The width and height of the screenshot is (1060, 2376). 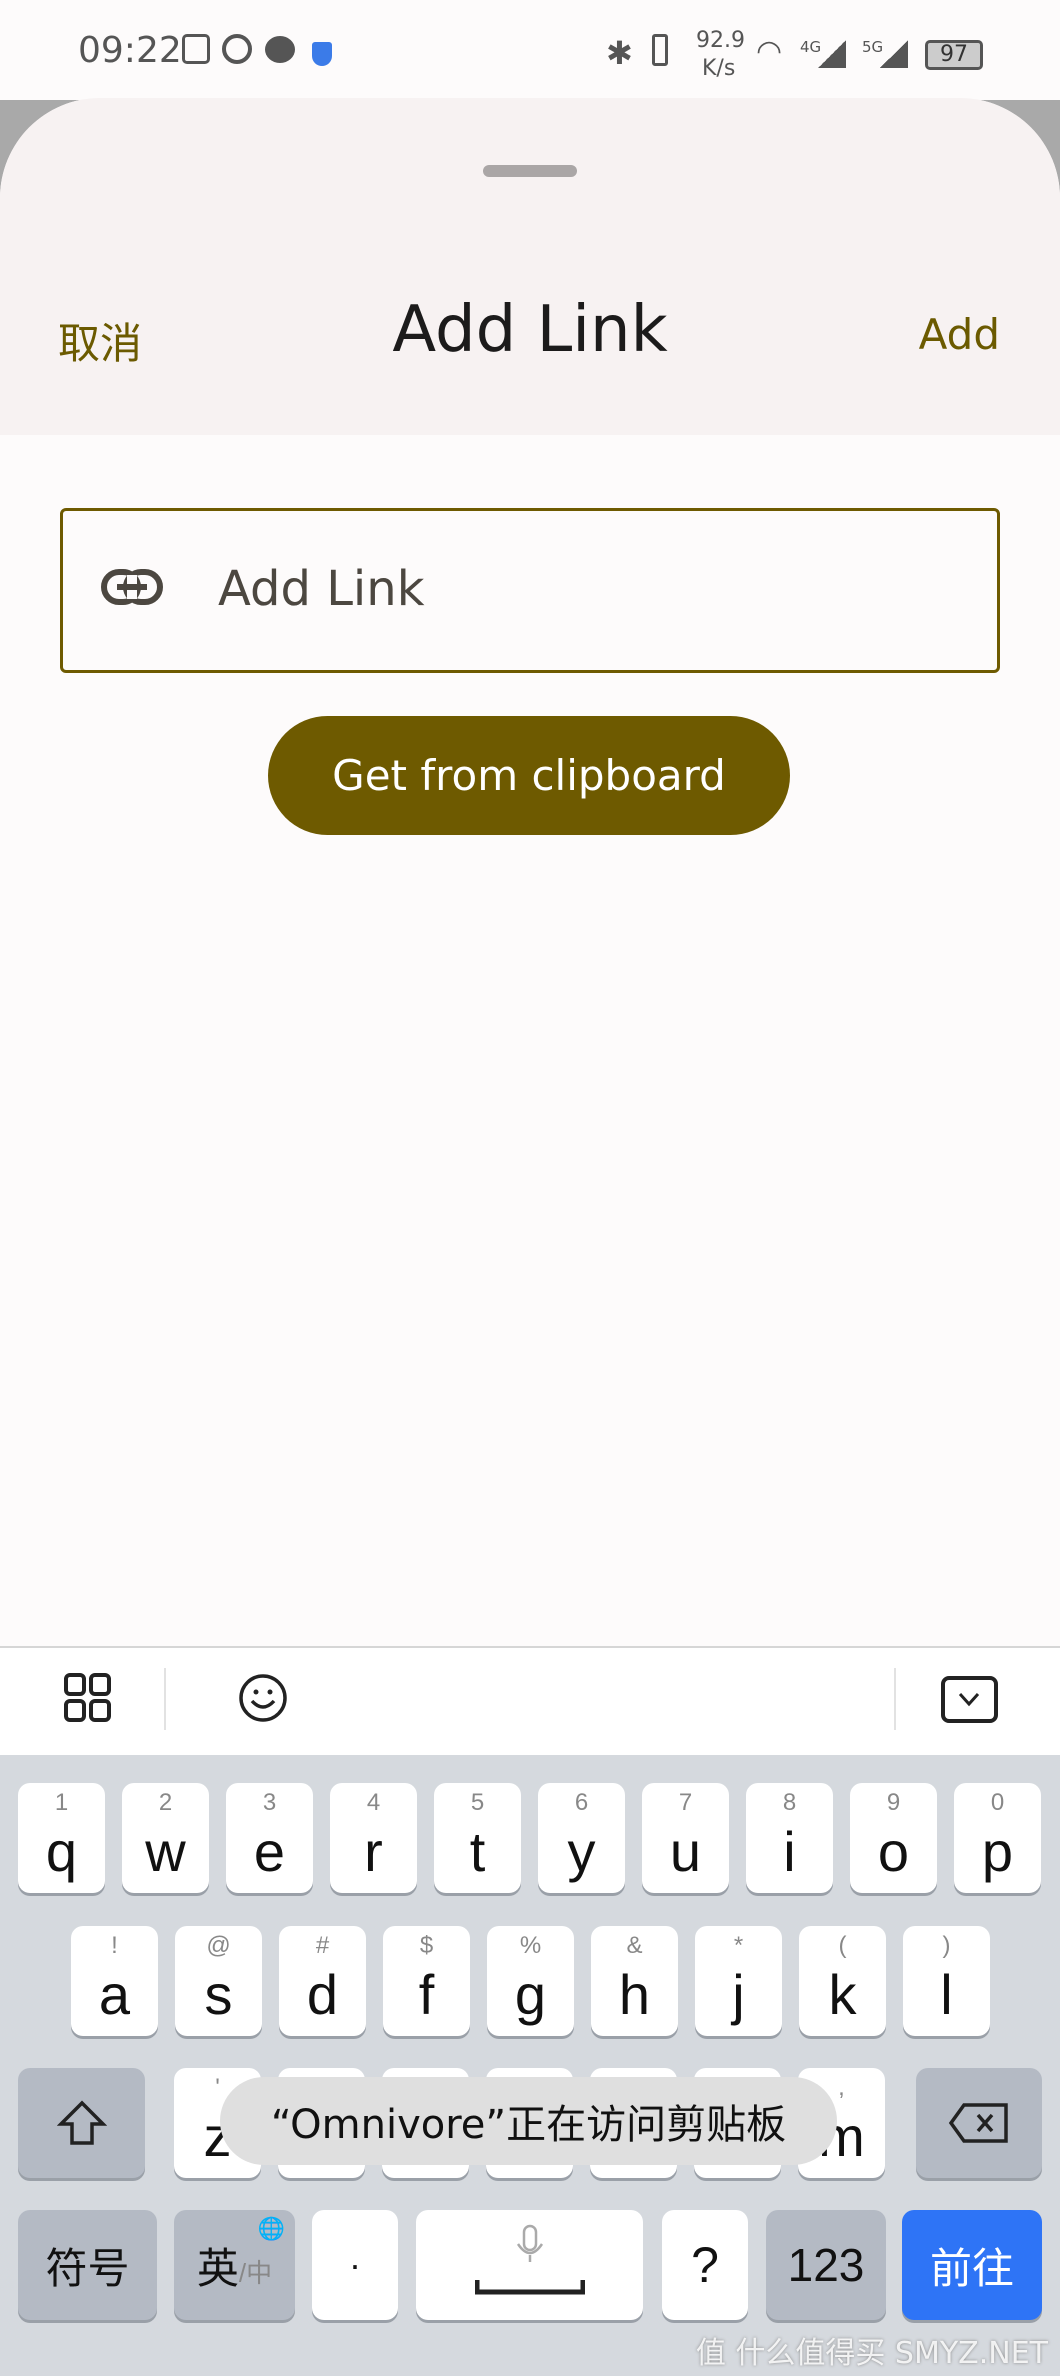 I want to click on key-label: k, so click(x=842, y=1994).